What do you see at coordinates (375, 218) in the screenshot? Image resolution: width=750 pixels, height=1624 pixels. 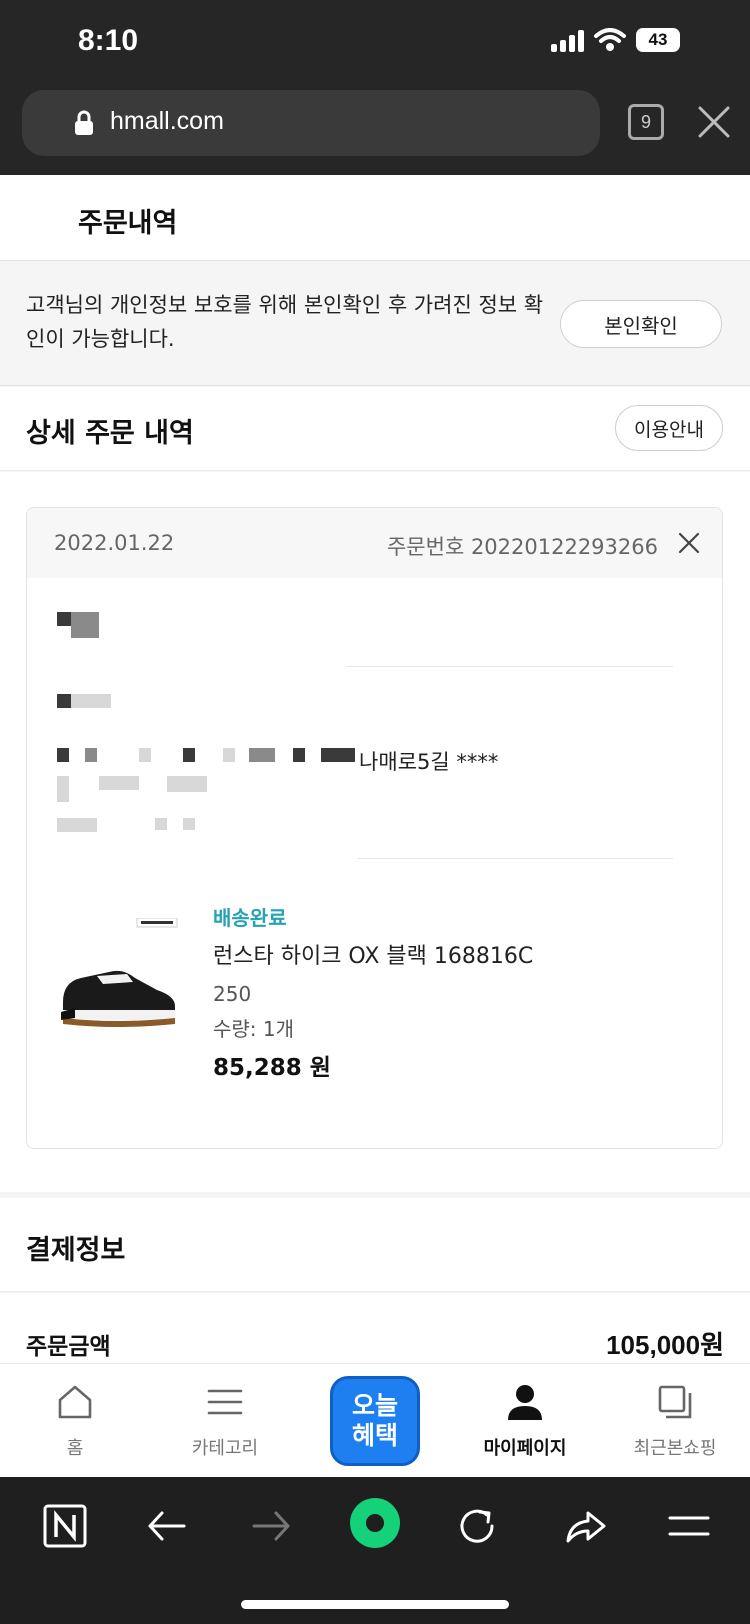 I see `page-header: 주문내역` at bounding box center [375, 218].